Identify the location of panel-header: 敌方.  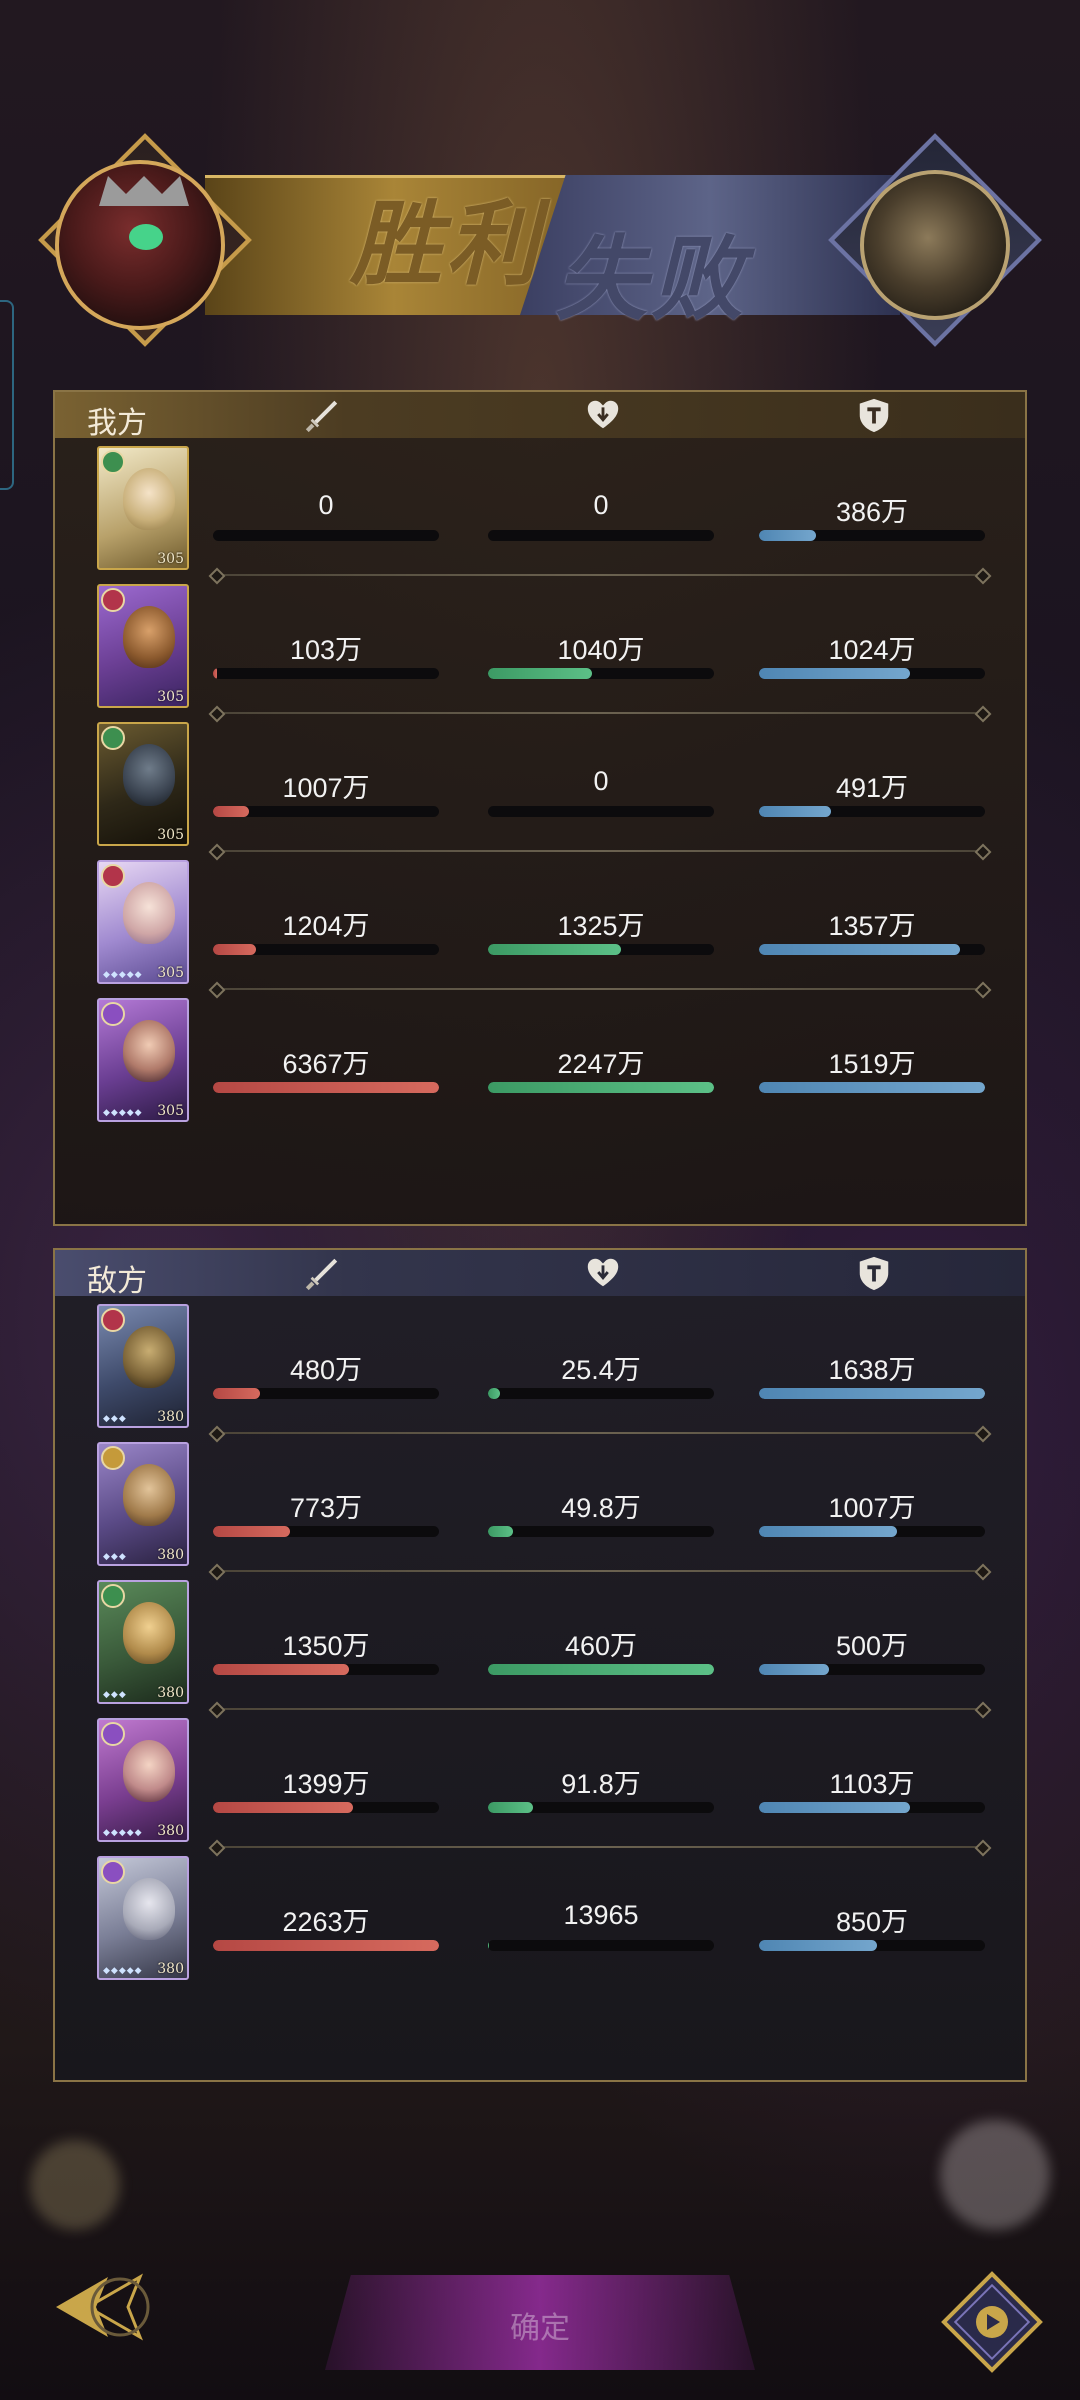
(540, 1274).